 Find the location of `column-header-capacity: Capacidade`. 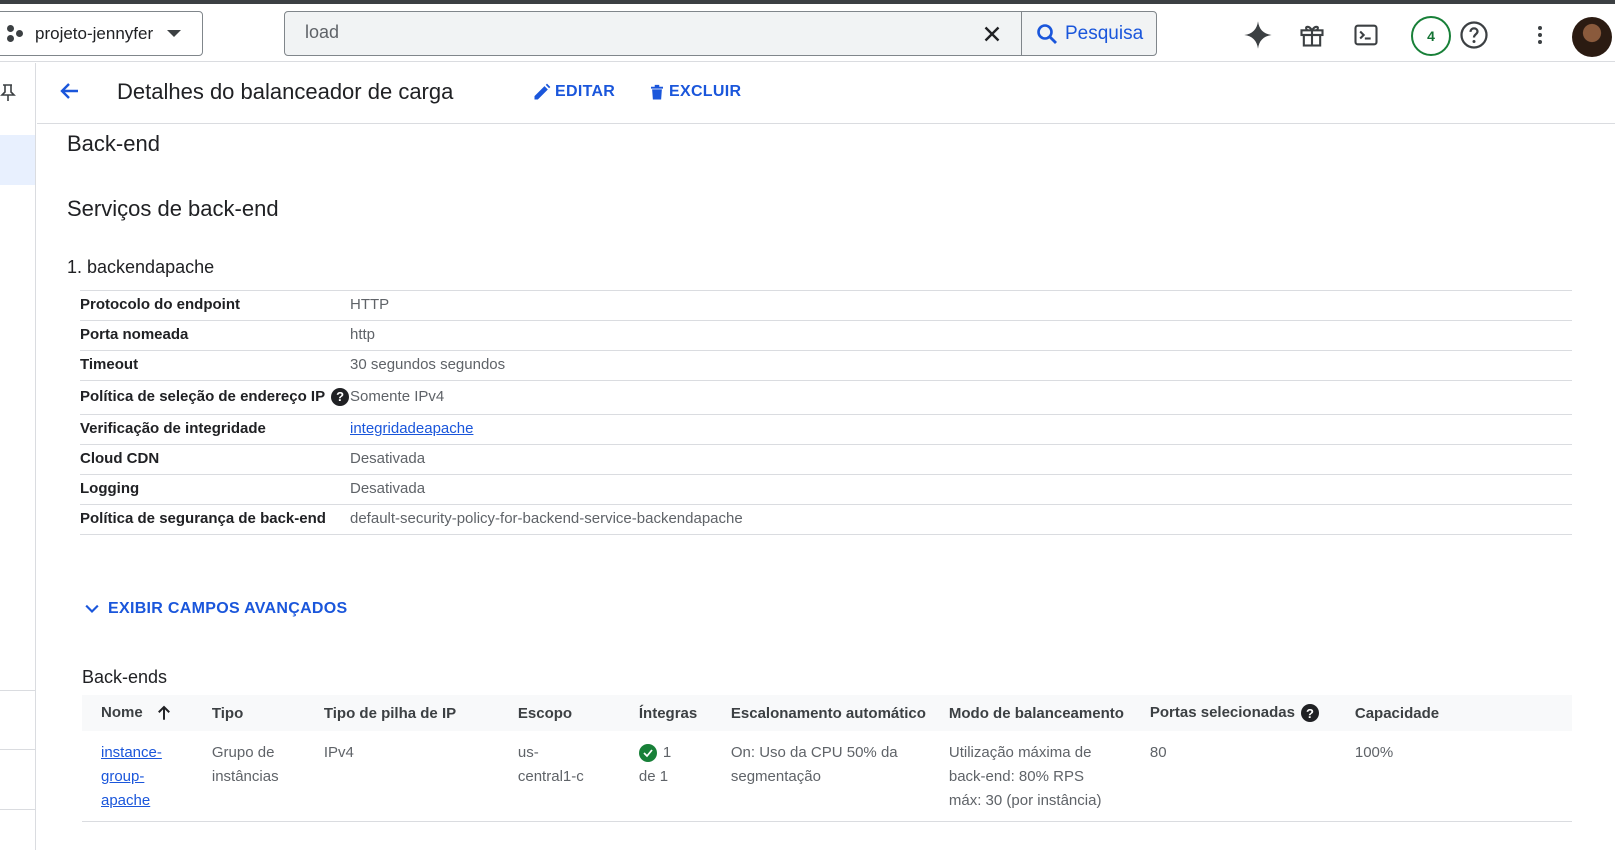

column-header-capacity: Capacidade is located at coordinates (1397, 713).